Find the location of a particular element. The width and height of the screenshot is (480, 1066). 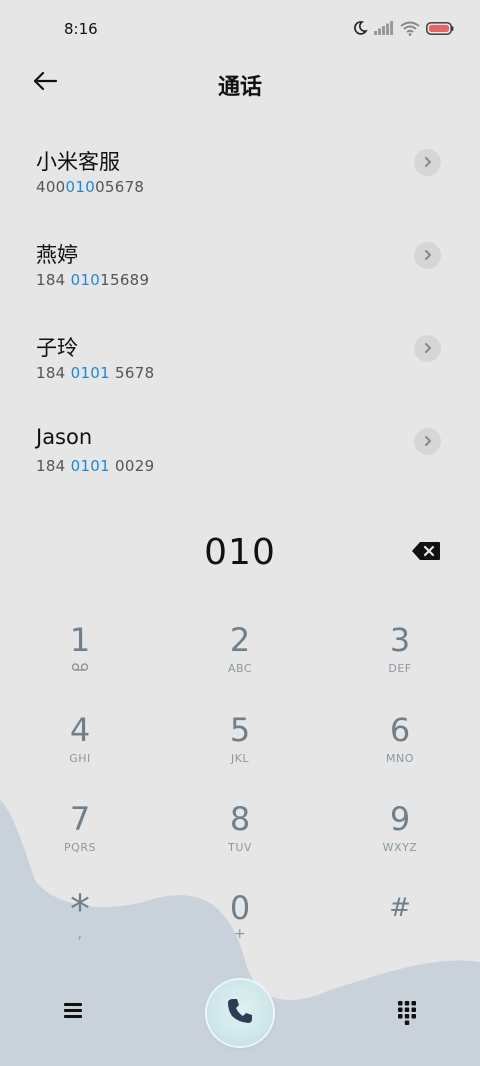

key-digit: 8 is located at coordinates (240, 819).